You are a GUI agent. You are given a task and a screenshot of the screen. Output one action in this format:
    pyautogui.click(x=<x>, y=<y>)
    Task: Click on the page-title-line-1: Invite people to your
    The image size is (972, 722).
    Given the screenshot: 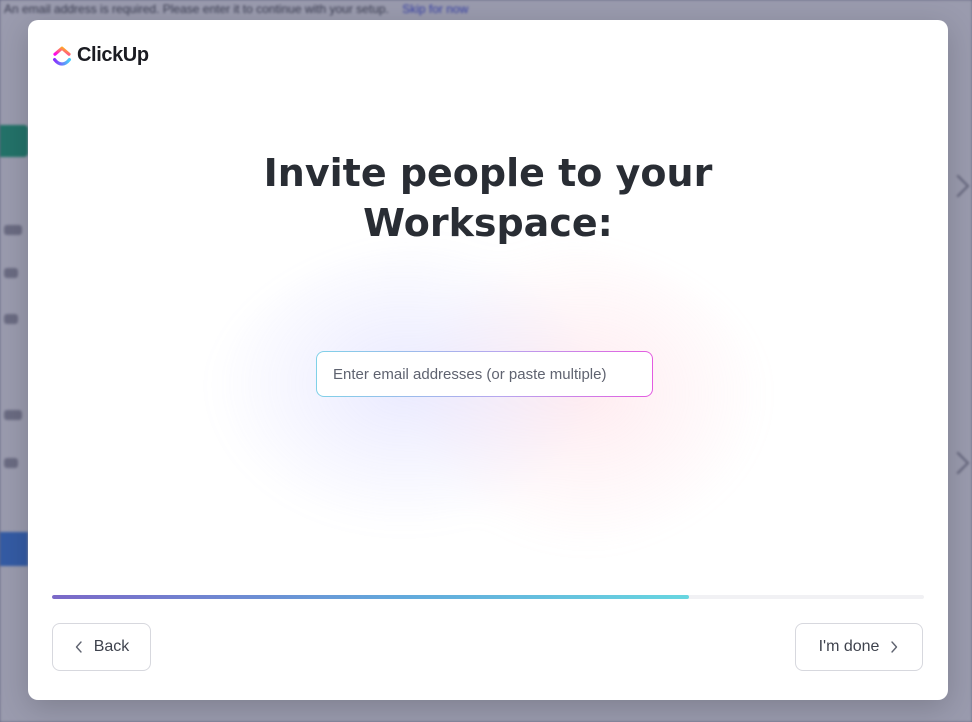 What is the action you would take?
    pyautogui.click(x=488, y=173)
    